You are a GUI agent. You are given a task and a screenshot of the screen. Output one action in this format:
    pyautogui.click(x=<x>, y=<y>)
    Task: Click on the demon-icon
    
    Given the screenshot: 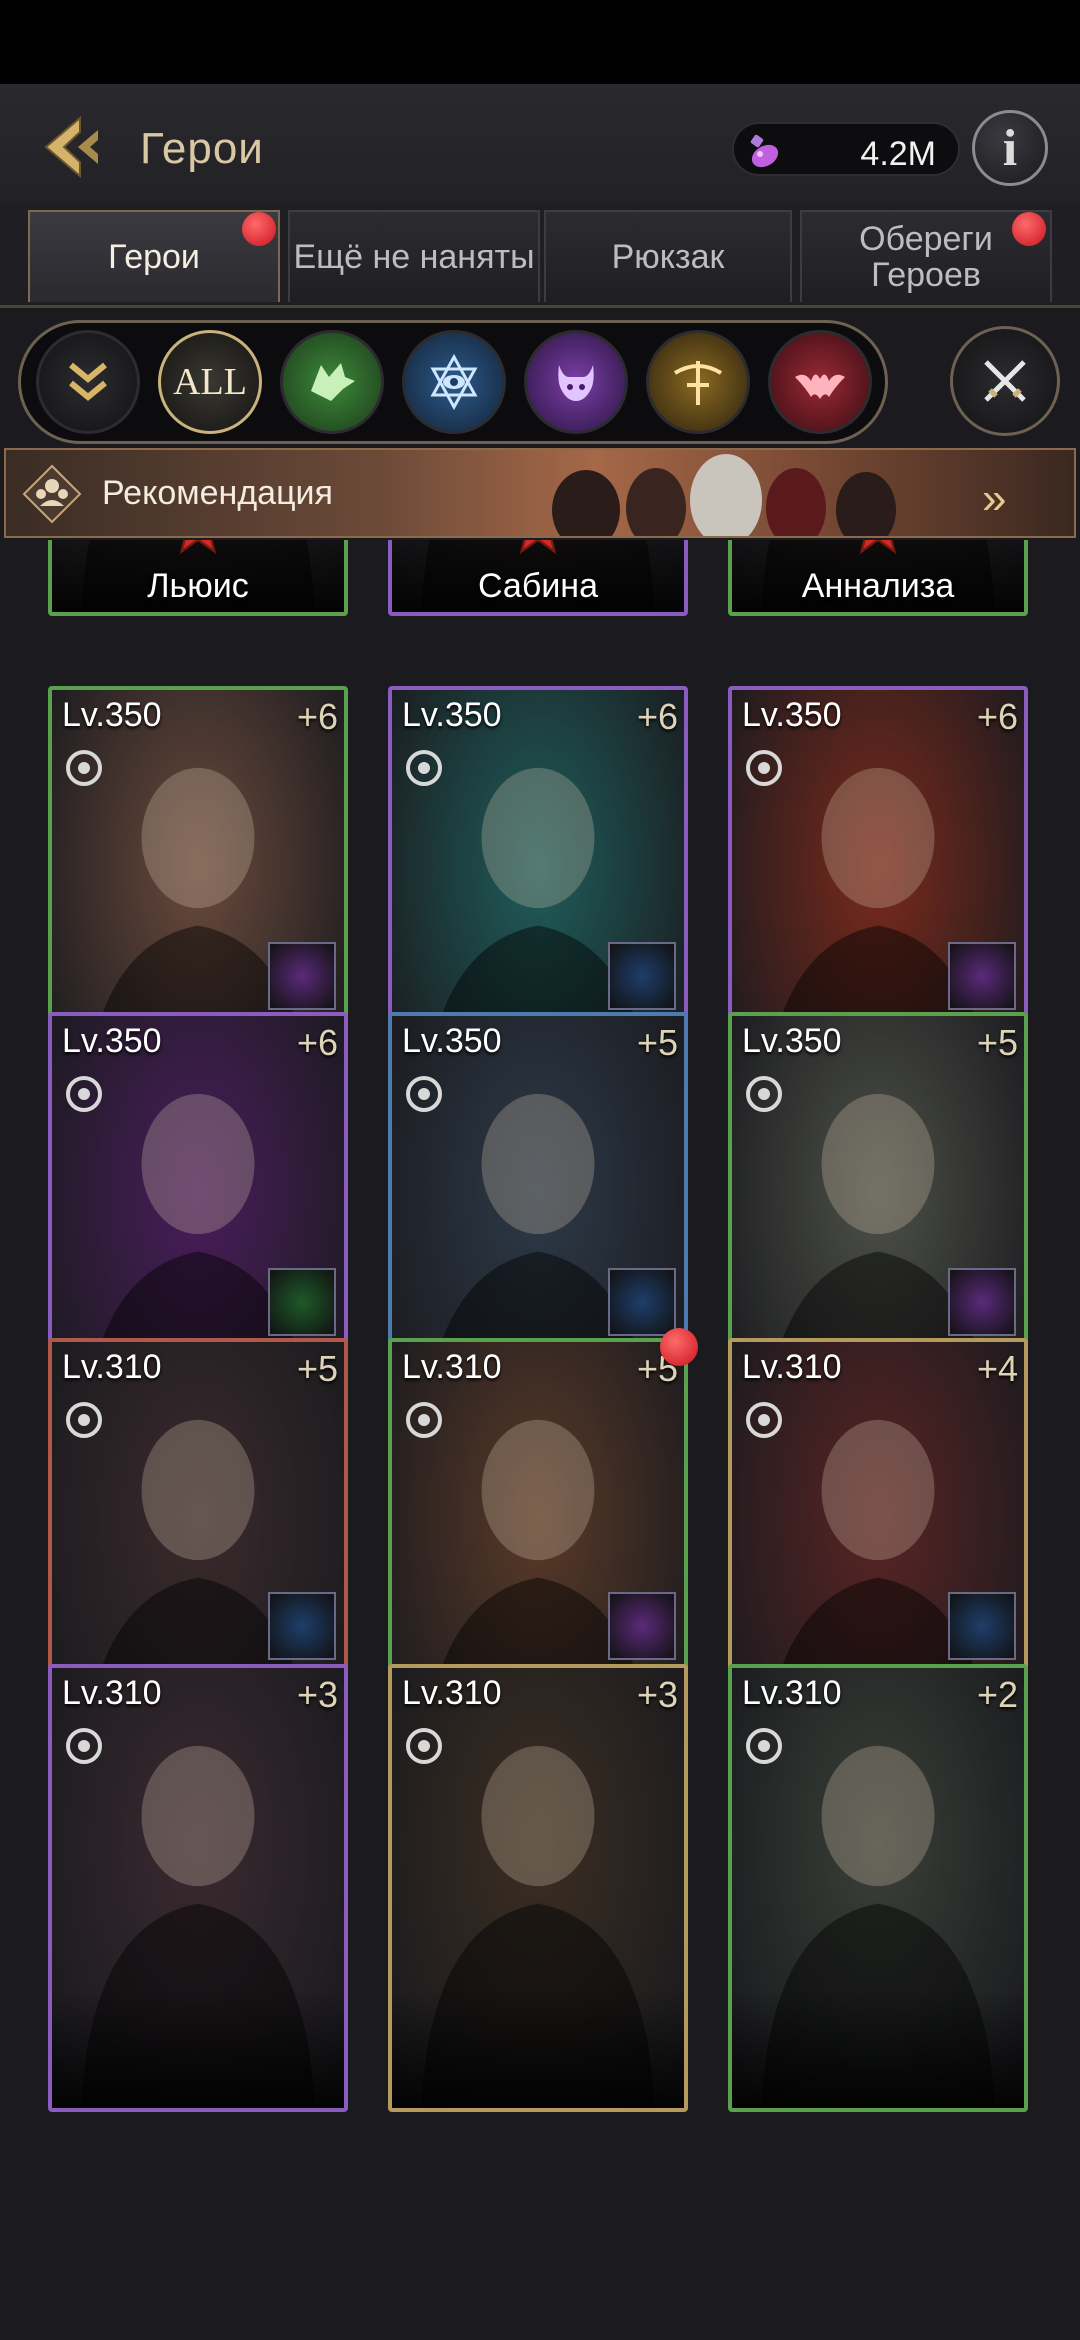 What is the action you would take?
    pyautogui.click(x=576, y=383)
    